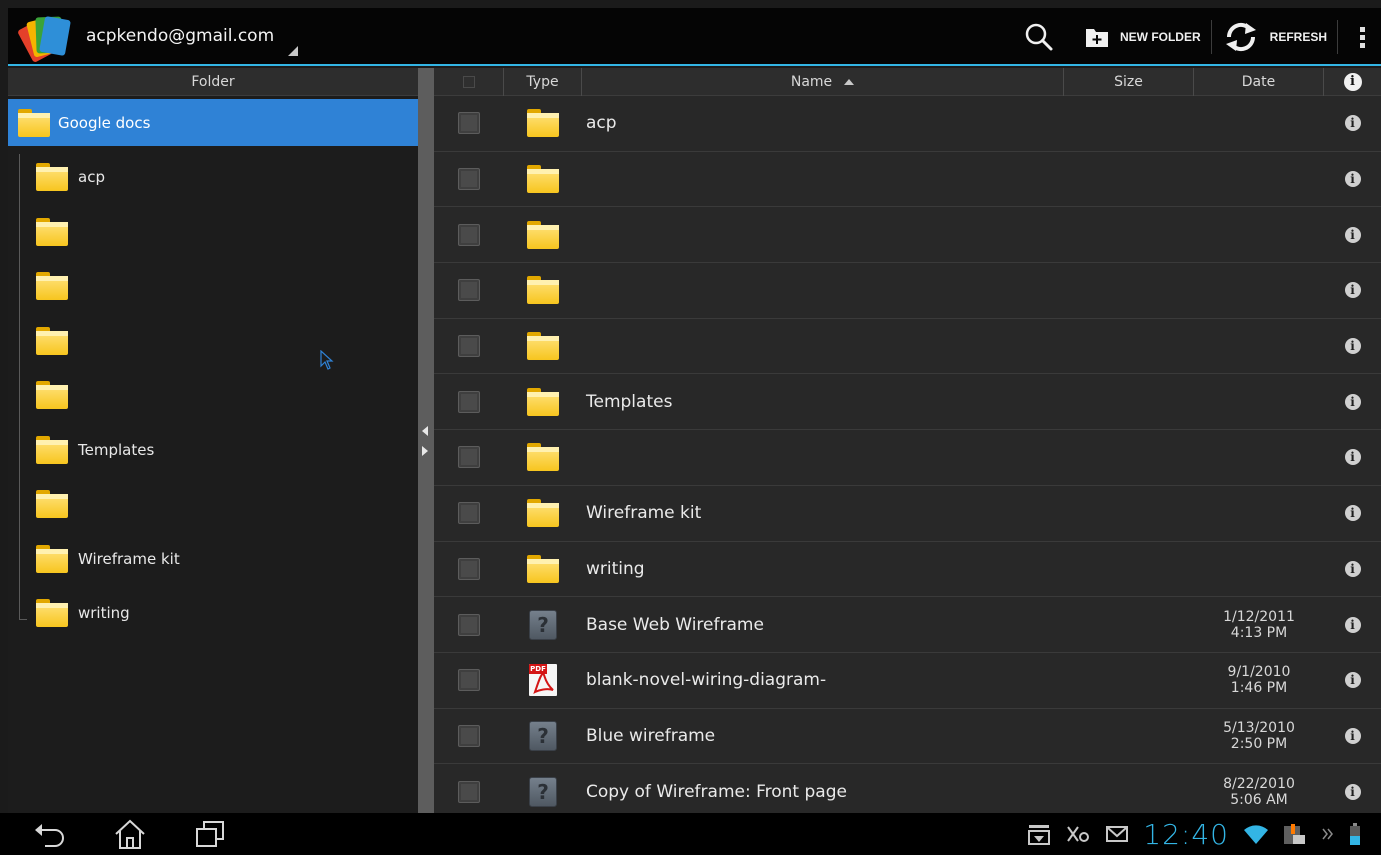  Describe the element at coordinates (426, 440) in the screenshot. I see `pane-splitter` at that location.